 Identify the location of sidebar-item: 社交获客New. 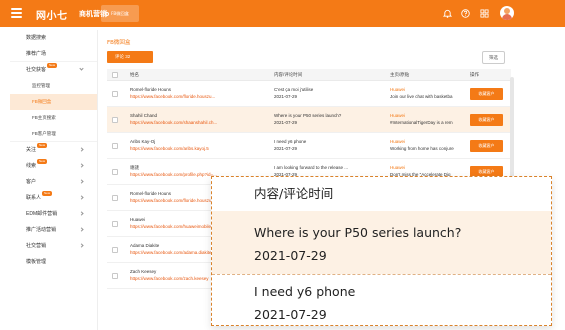
(53, 70).